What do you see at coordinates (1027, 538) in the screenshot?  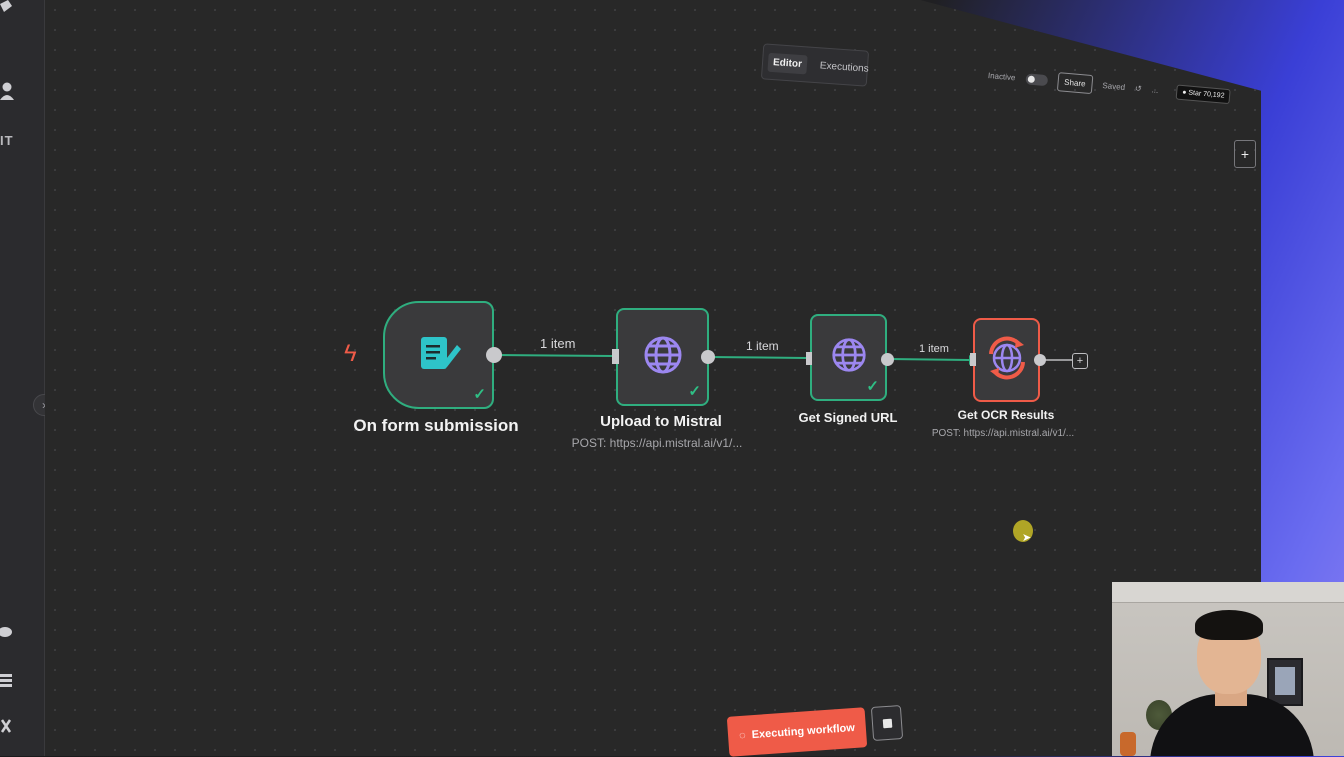 I see `mouse-pointer-icon: ➤` at bounding box center [1027, 538].